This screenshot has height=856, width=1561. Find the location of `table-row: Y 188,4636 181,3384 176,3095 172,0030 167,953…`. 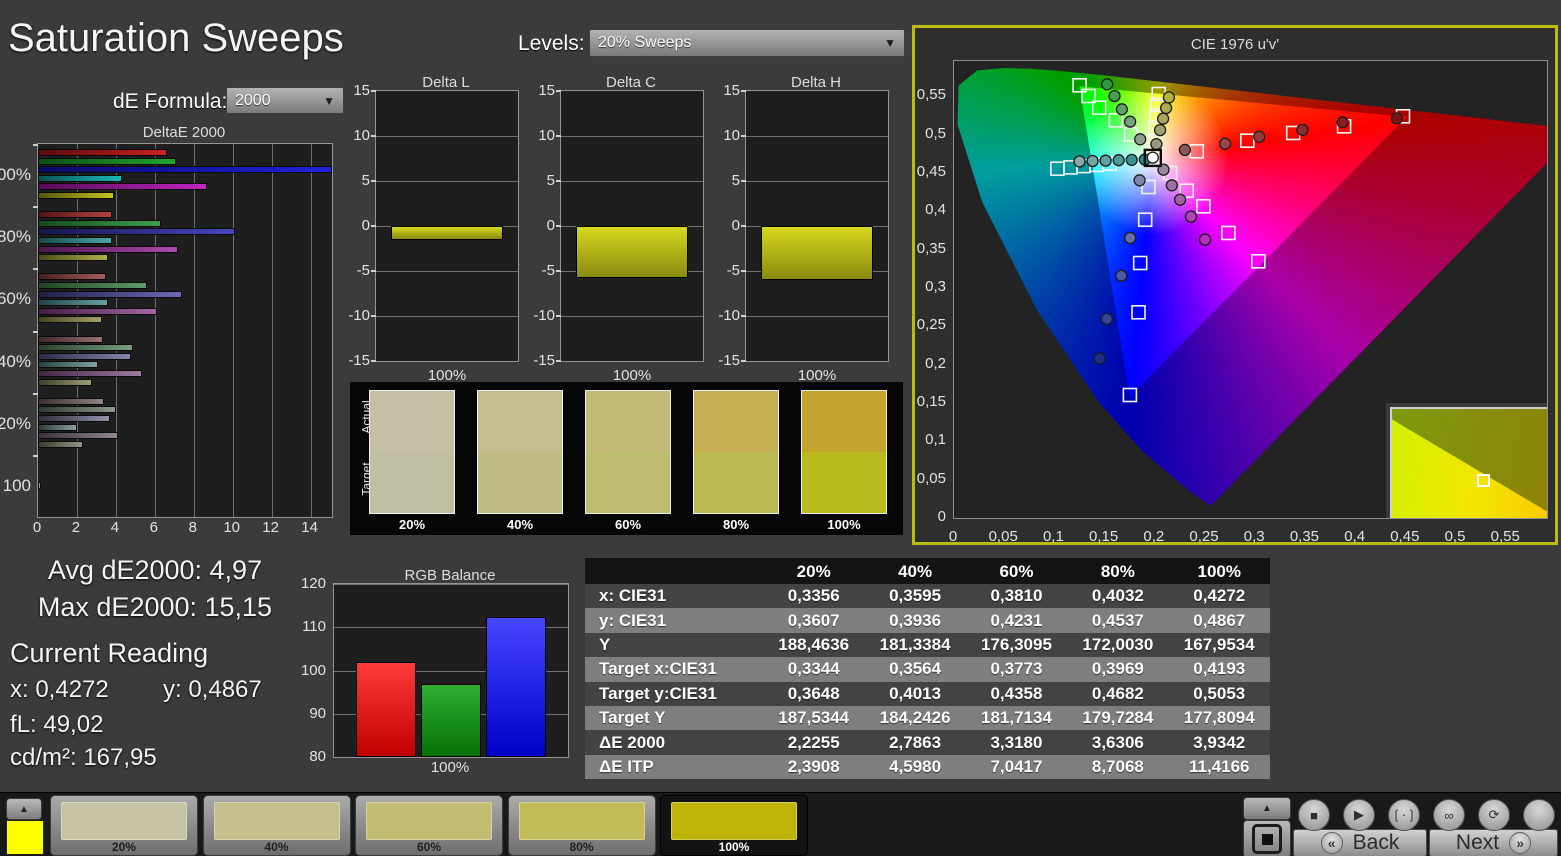

table-row: Y 188,4636 181,3384 176,3095 172,0030 167,953… is located at coordinates (927, 645).